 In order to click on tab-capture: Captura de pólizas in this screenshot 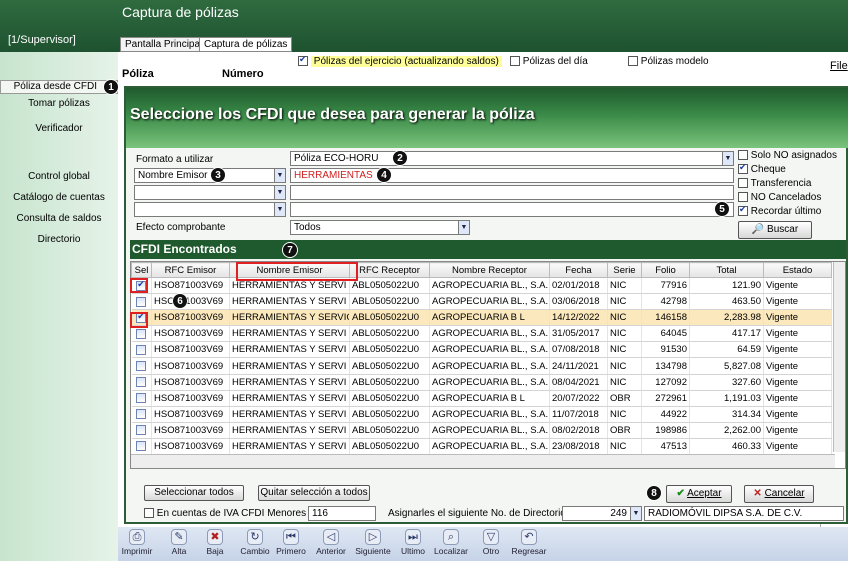, I will do `click(246, 44)`.